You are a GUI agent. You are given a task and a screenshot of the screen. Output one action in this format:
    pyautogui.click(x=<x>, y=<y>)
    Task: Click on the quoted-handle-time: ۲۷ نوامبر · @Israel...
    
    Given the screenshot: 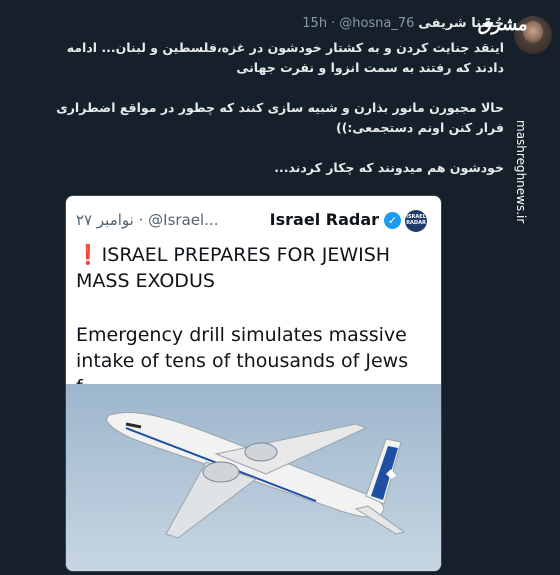 What is the action you would take?
    pyautogui.click(x=147, y=220)
    